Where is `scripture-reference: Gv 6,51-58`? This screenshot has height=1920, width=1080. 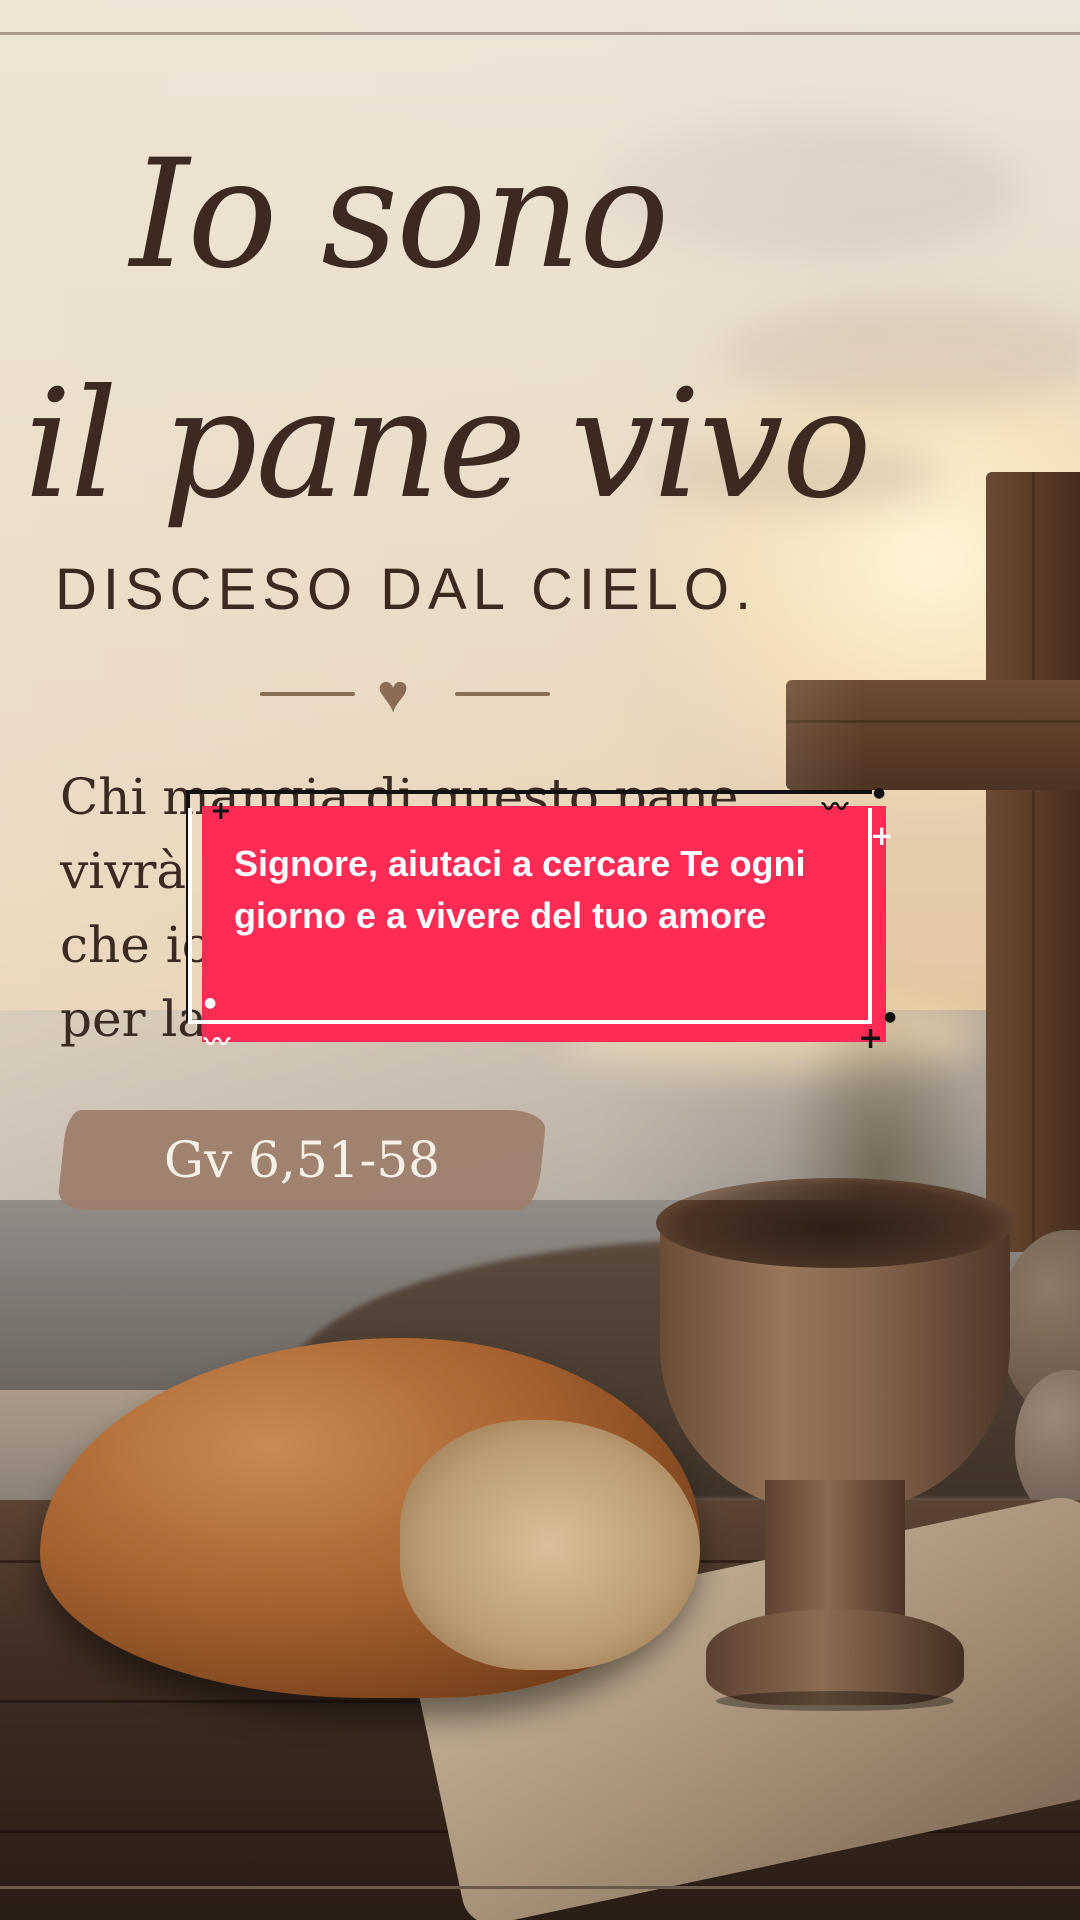 scripture-reference: Gv 6,51-58 is located at coordinates (302, 1160).